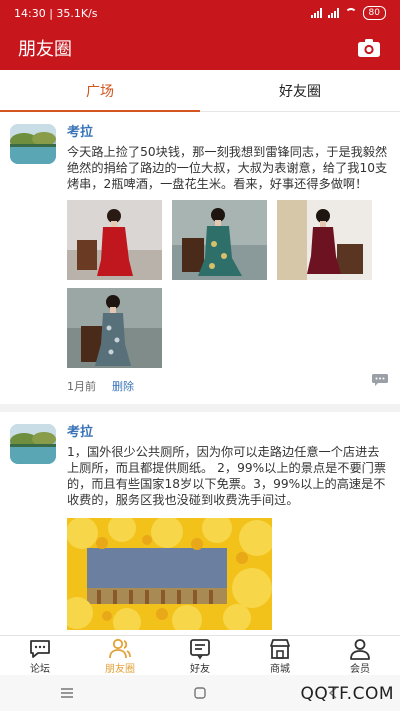  Describe the element at coordinates (360, 669) in the screenshot. I see `nav-label: 会员` at that location.